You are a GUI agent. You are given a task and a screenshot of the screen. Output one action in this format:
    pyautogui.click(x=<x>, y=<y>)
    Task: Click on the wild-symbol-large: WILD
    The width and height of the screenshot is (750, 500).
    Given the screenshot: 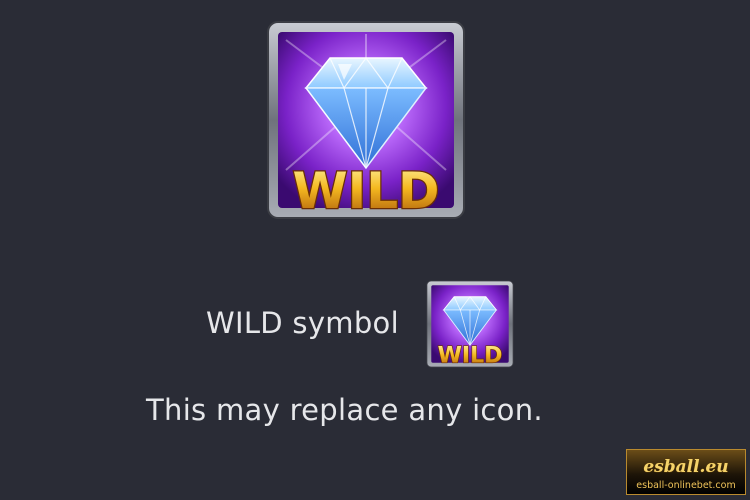 What is the action you would take?
    pyautogui.click(x=366, y=120)
    